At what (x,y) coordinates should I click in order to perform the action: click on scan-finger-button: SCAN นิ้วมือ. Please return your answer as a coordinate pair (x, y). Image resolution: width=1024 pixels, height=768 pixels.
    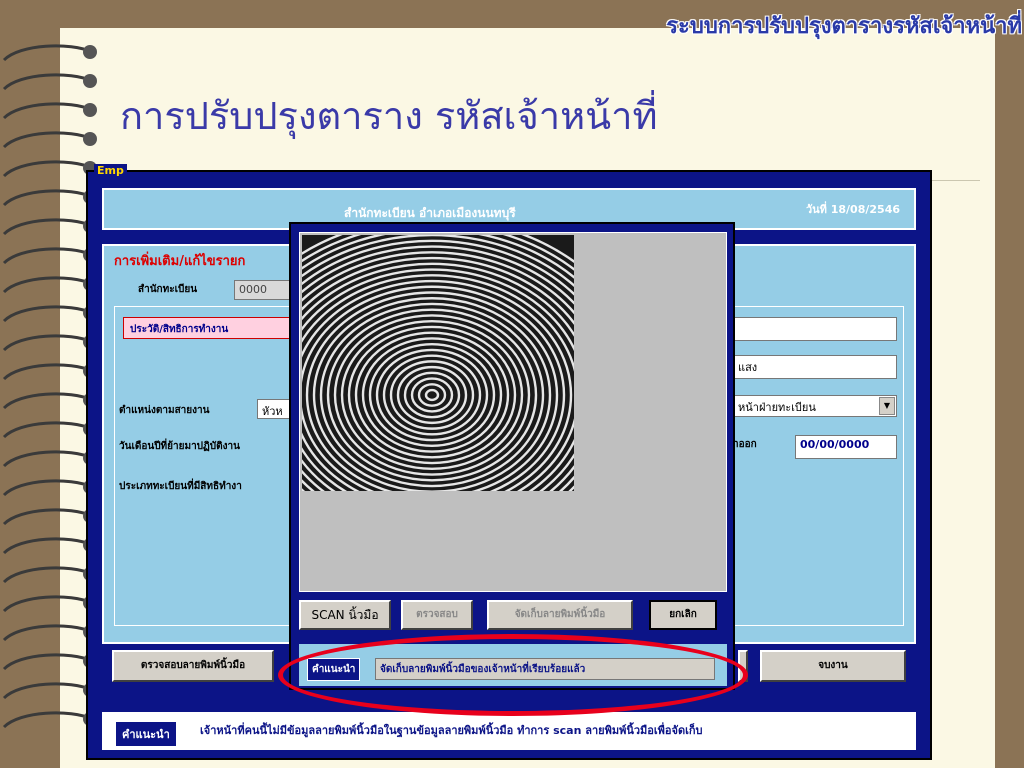
    Looking at the image, I should click on (345, 615).